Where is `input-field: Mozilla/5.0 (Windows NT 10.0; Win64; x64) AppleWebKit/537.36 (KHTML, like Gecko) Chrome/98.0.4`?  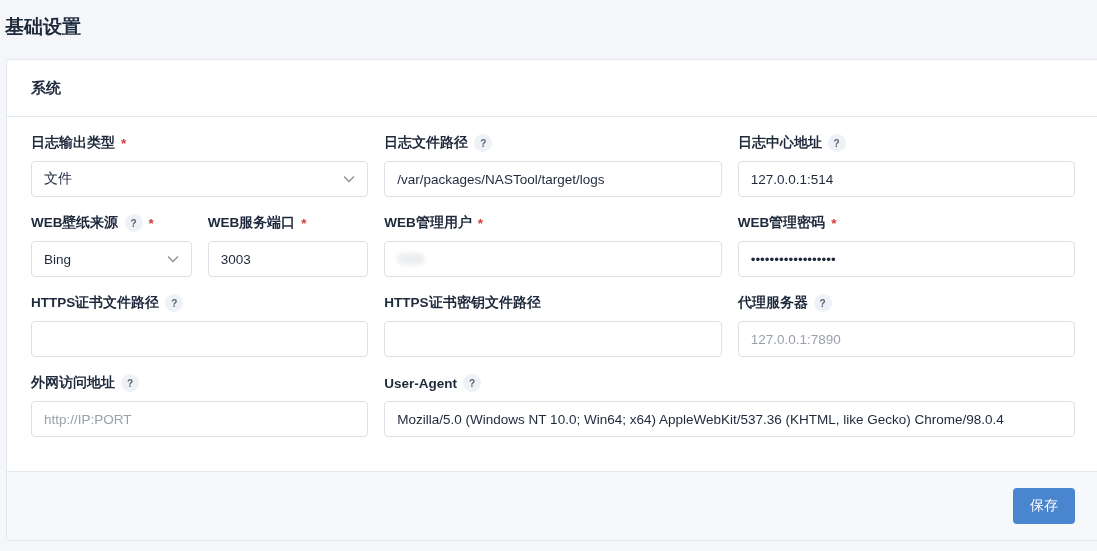
input-field: Mozilla/5.0 (Windows NT 10.0; Win64; x64) AppleWebKit/537.36 (KHTML, like Gecko) Chrome/98.0.4 is located at coordinates (729, 419).